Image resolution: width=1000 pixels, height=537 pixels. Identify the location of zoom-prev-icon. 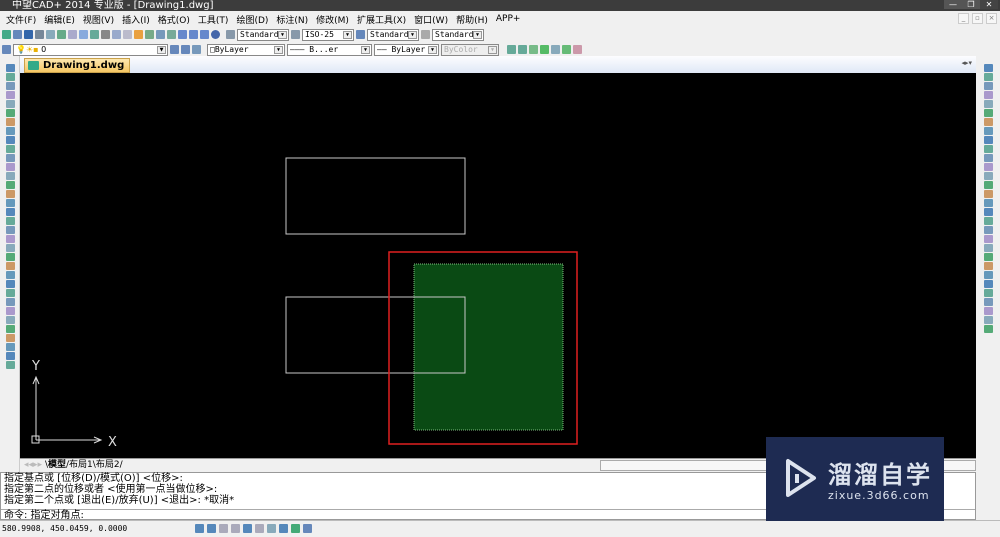
(171, 34).